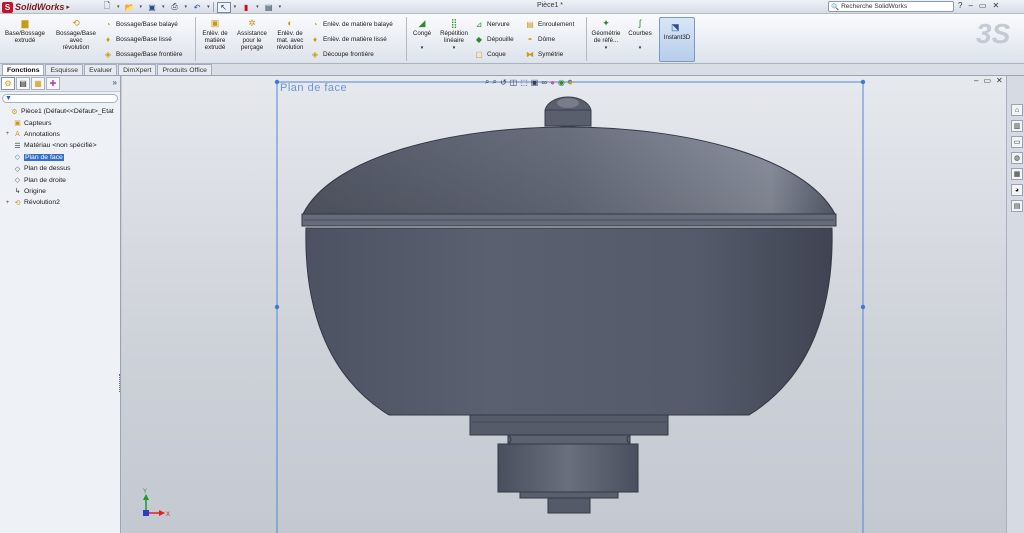 This screenshot has width=1024, height=533. Describe the element at coordinates (64, 69) in the screenshot. I see `tab-sketch: Esquisse` at that location.